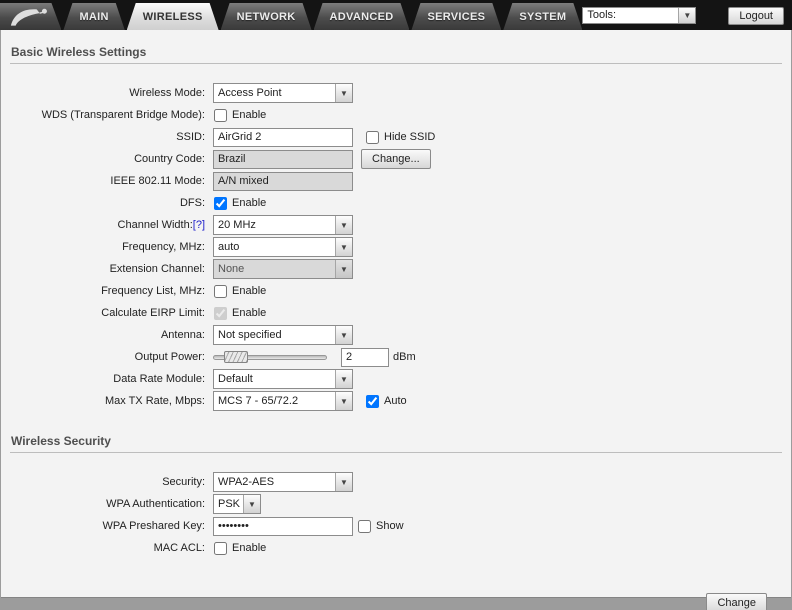 The height and width of the screenshot is (610, 792). I want to click on max-tx-rate-select: MCS 7 - 65/72.2 ▼, so click(283, 401).